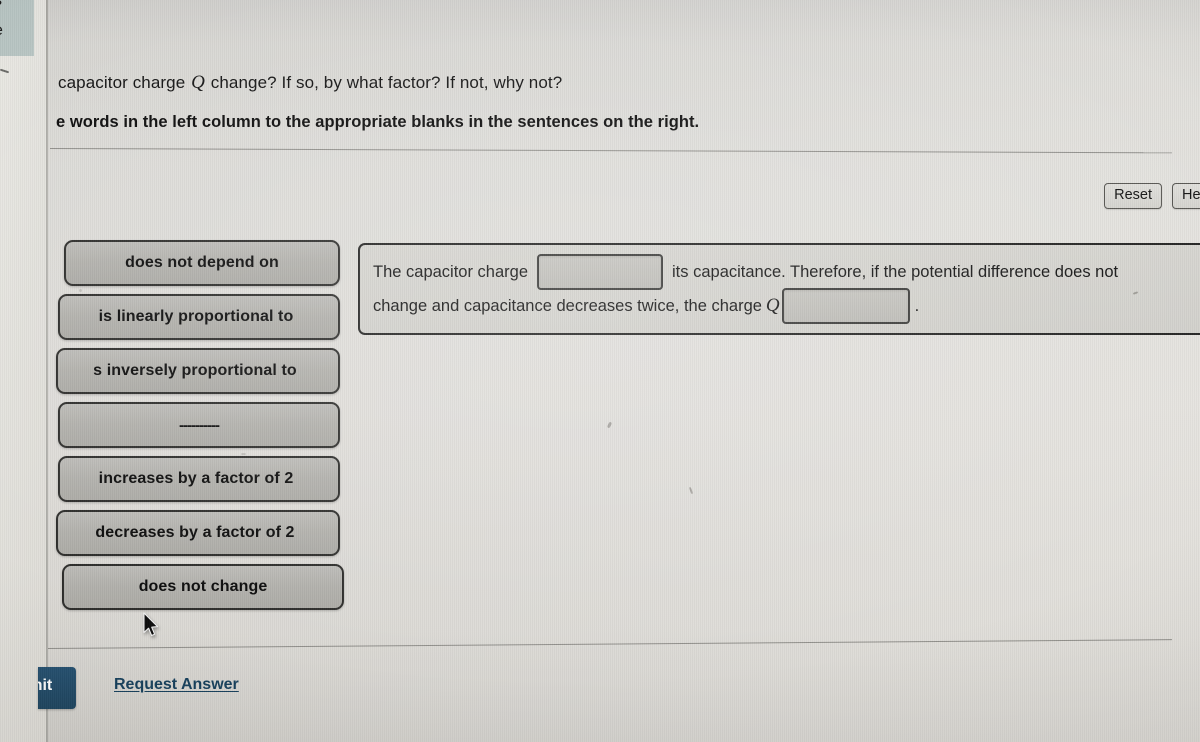 Image resolution: width=1200 pixels, height=742 pixels. What do you see at coordinates (57, 688) in the screenshot?
I see `submit-button: Submit` at bounding box center [57, 688].